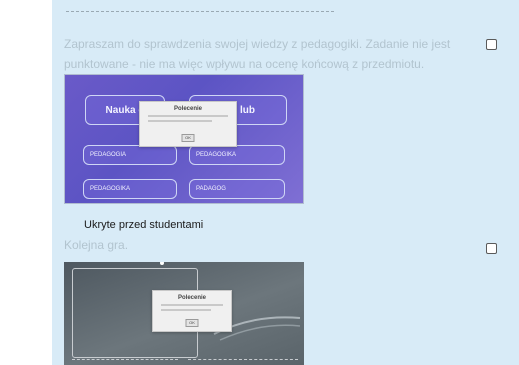 The height and width of the screenshot is (365, 519). I want to click on tile-label: PEDAGOGIA, so click(108, 155).